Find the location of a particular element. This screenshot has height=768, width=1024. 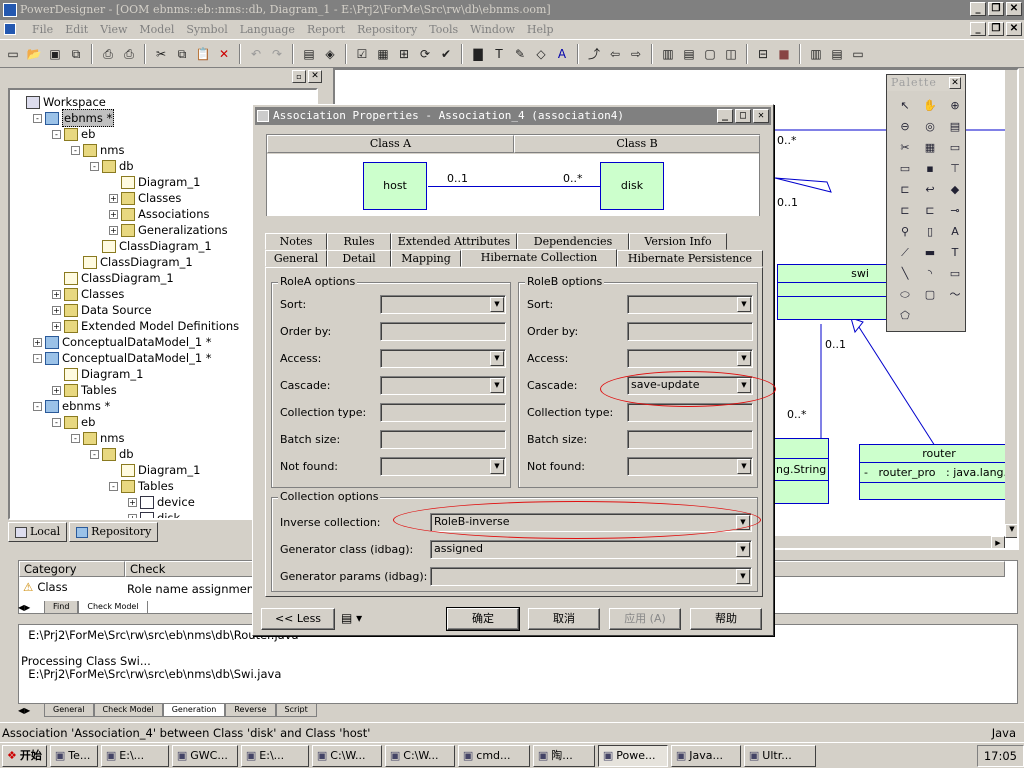

composition-icon: ⊏ is located at coordinates (905, 211).